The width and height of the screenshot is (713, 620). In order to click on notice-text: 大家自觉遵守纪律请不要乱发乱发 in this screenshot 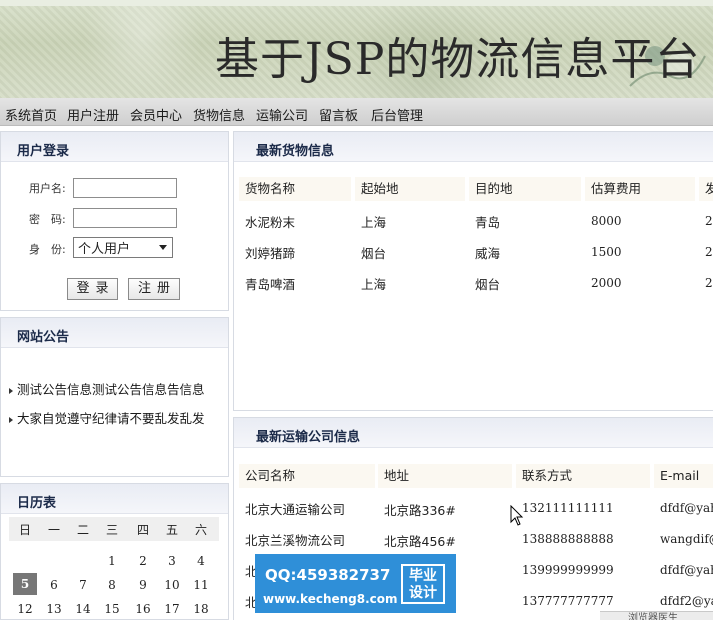, I will do `click(111, 418)`.